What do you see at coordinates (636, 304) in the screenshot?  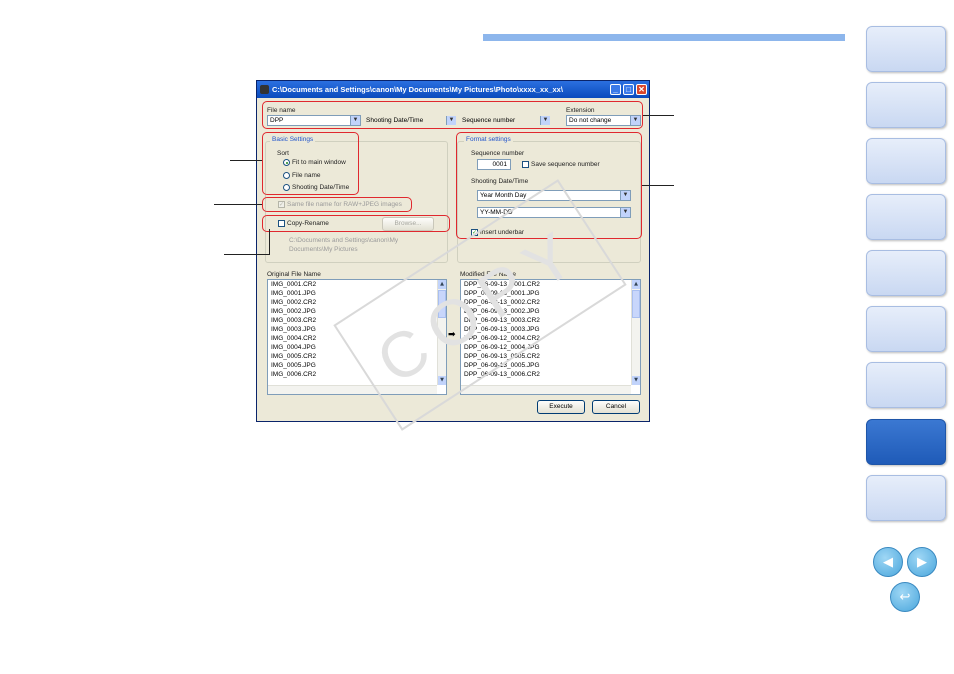 I see `scroll-thumb` at bounding box center [636, 304].